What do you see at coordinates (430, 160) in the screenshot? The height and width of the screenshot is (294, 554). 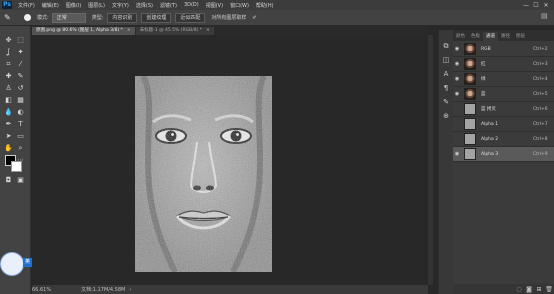 I see `vertical-scrollbar` at bounding box center [430, 160].